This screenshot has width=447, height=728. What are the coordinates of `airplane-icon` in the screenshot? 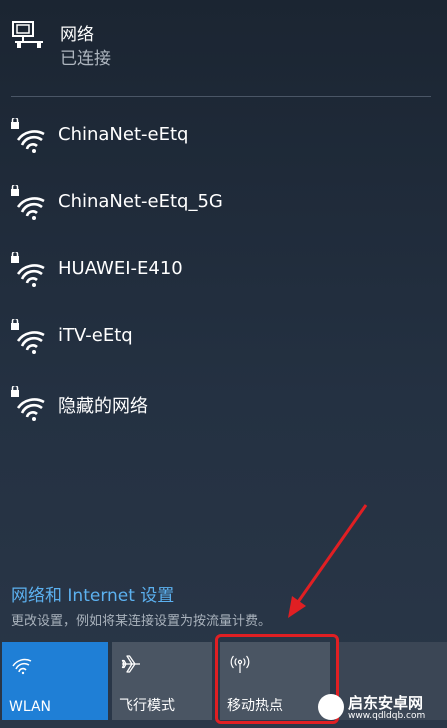 It's located at (130, 664).